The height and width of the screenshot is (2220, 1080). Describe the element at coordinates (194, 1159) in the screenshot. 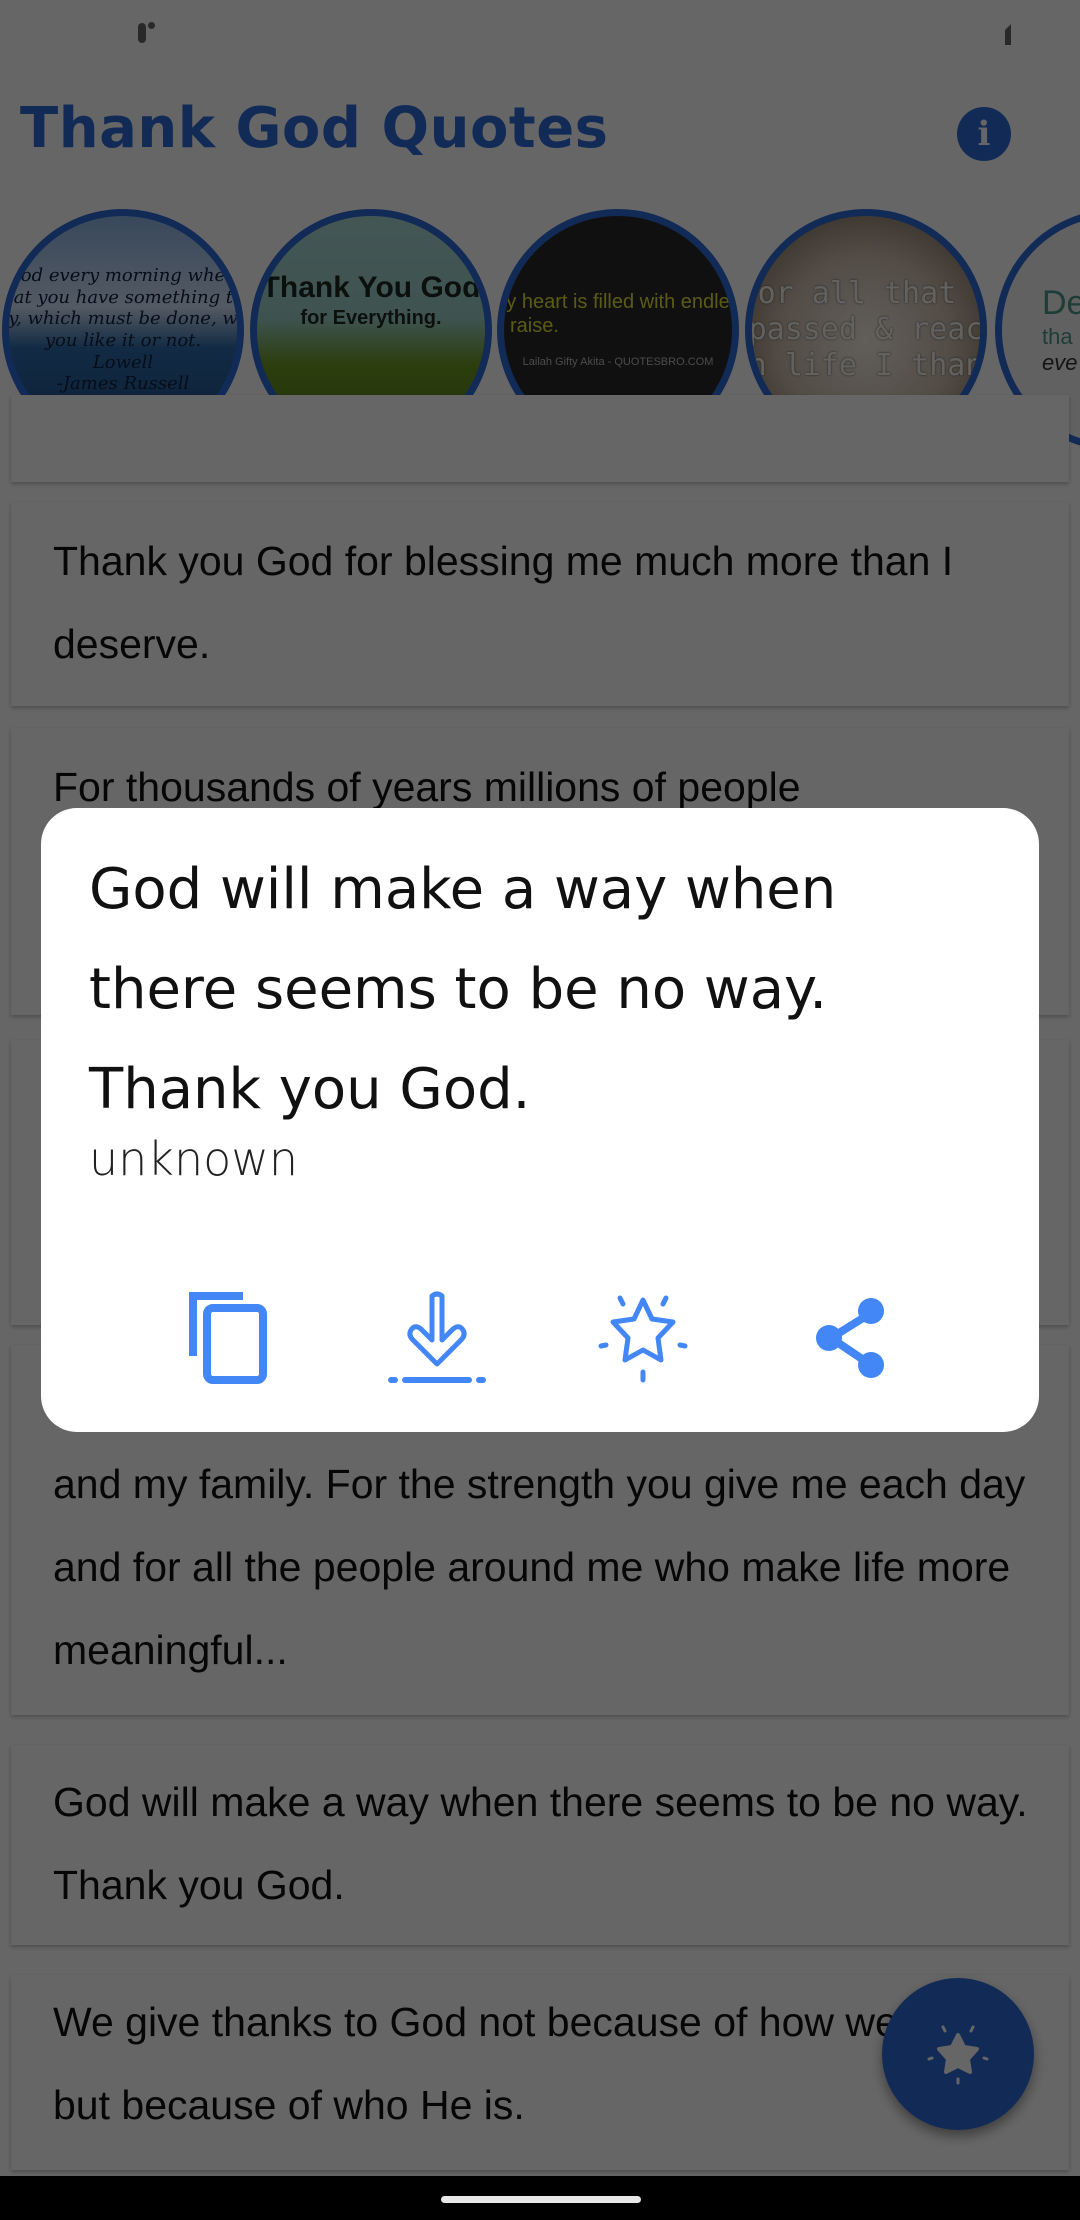

I see `dialog-author: unknown` at that location.